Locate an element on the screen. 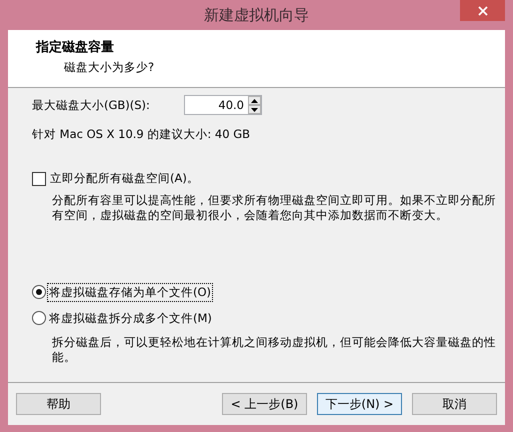  close-icon is located at coordinates (483, 11).